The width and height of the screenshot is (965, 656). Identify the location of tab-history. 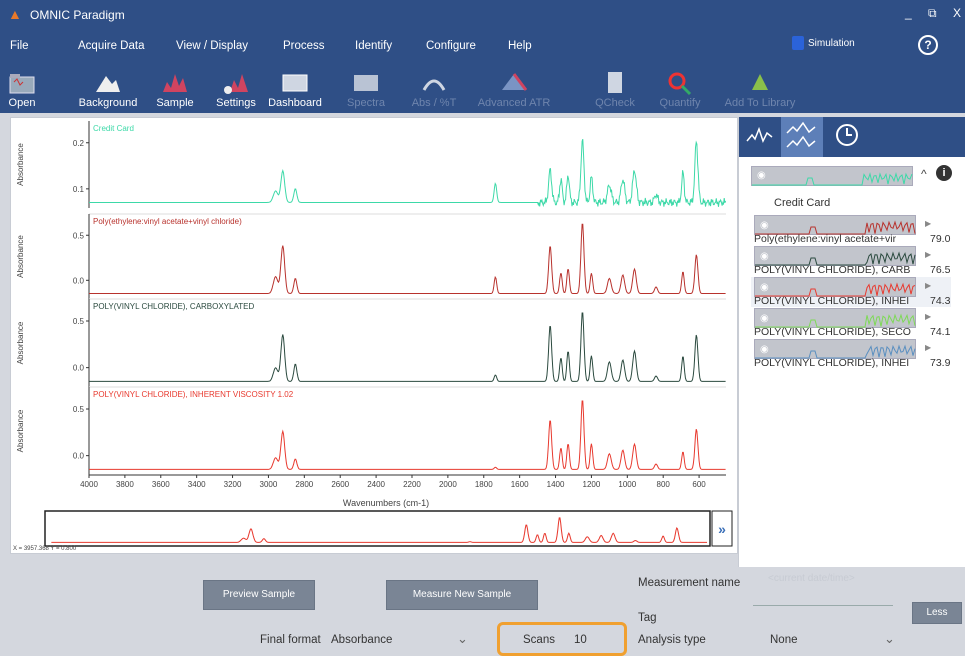
(848, 137).